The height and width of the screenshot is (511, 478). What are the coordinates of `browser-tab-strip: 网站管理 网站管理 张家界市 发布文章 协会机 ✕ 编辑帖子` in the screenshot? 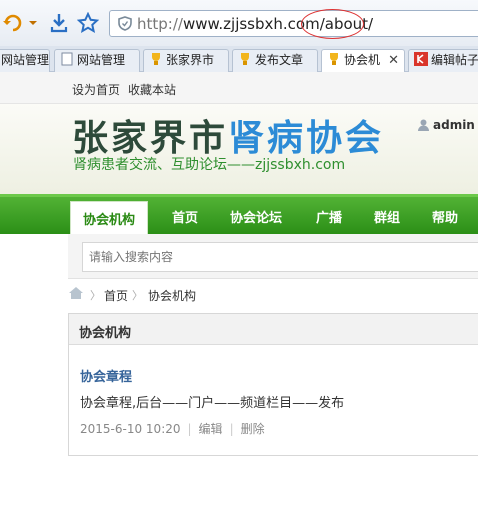 It's located at (239, 59).